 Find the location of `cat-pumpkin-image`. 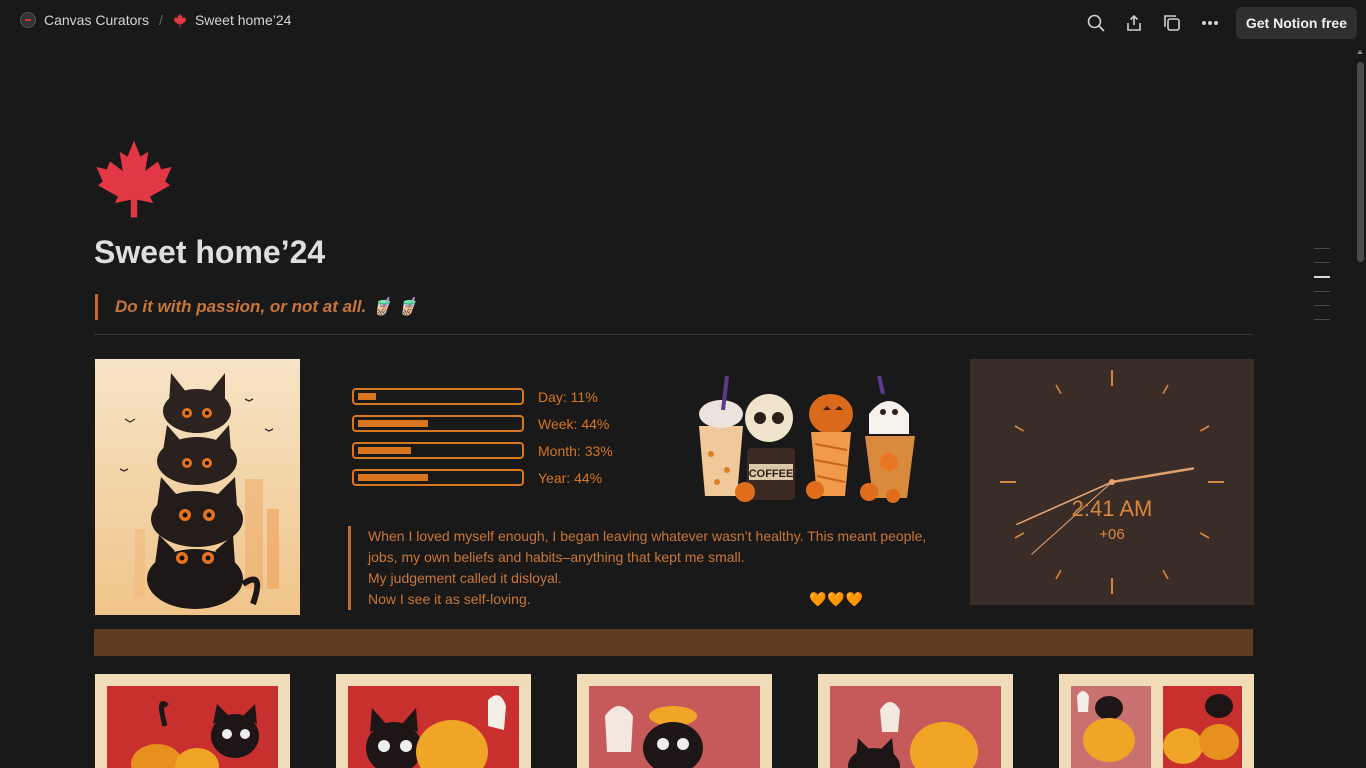

cat-pumpkin-image is located at coordinates (192, 727).